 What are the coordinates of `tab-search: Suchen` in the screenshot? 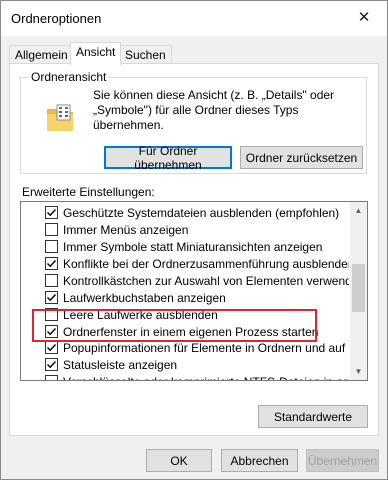 It's located at (145, 54).